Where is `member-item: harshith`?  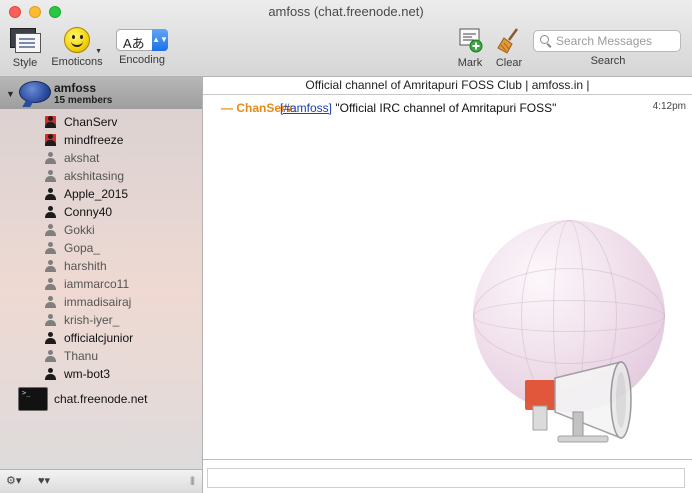
member-item: harshith is located at coordinates (101, 266).